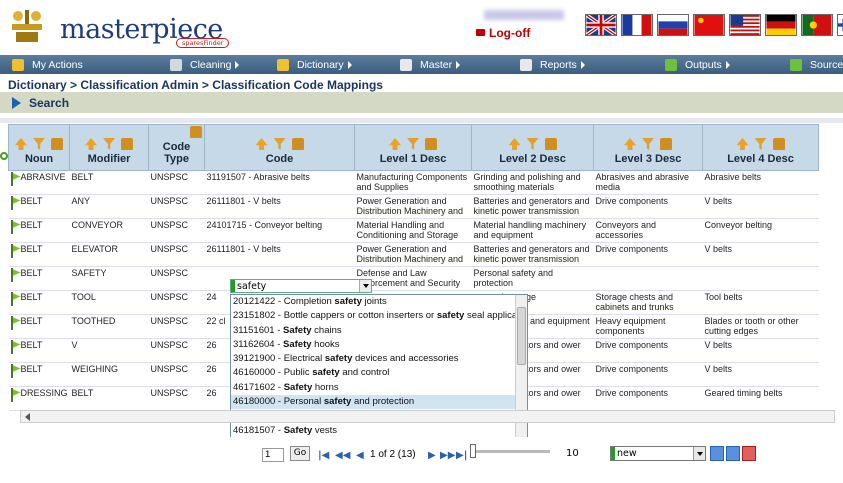 This screenshot has height=483, width=843. I want to click on table-cell-l1: Manufacturing Components and Supplies, so click(413, 182).